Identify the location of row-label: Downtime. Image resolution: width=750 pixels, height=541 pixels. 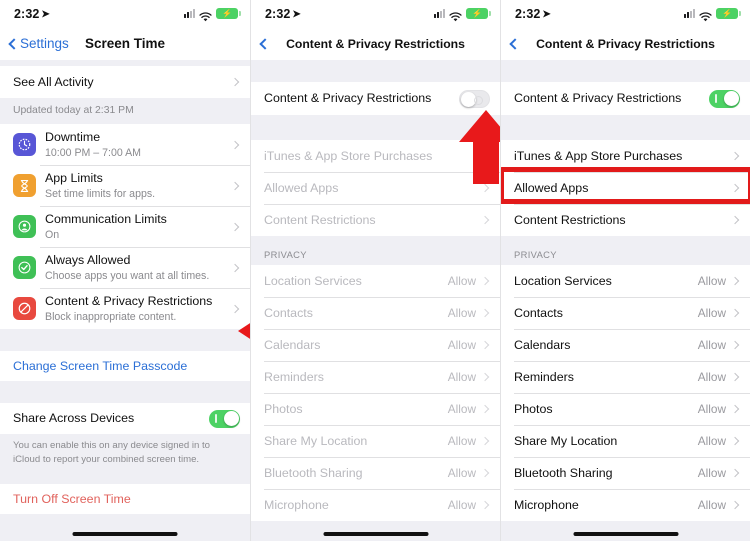
(73, 137).